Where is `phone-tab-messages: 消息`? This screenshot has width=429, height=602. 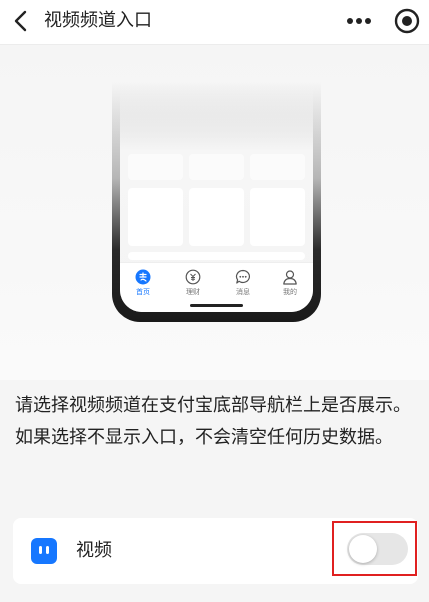 phone-tab-messages: 消息 is located at coordinates (243, 283).